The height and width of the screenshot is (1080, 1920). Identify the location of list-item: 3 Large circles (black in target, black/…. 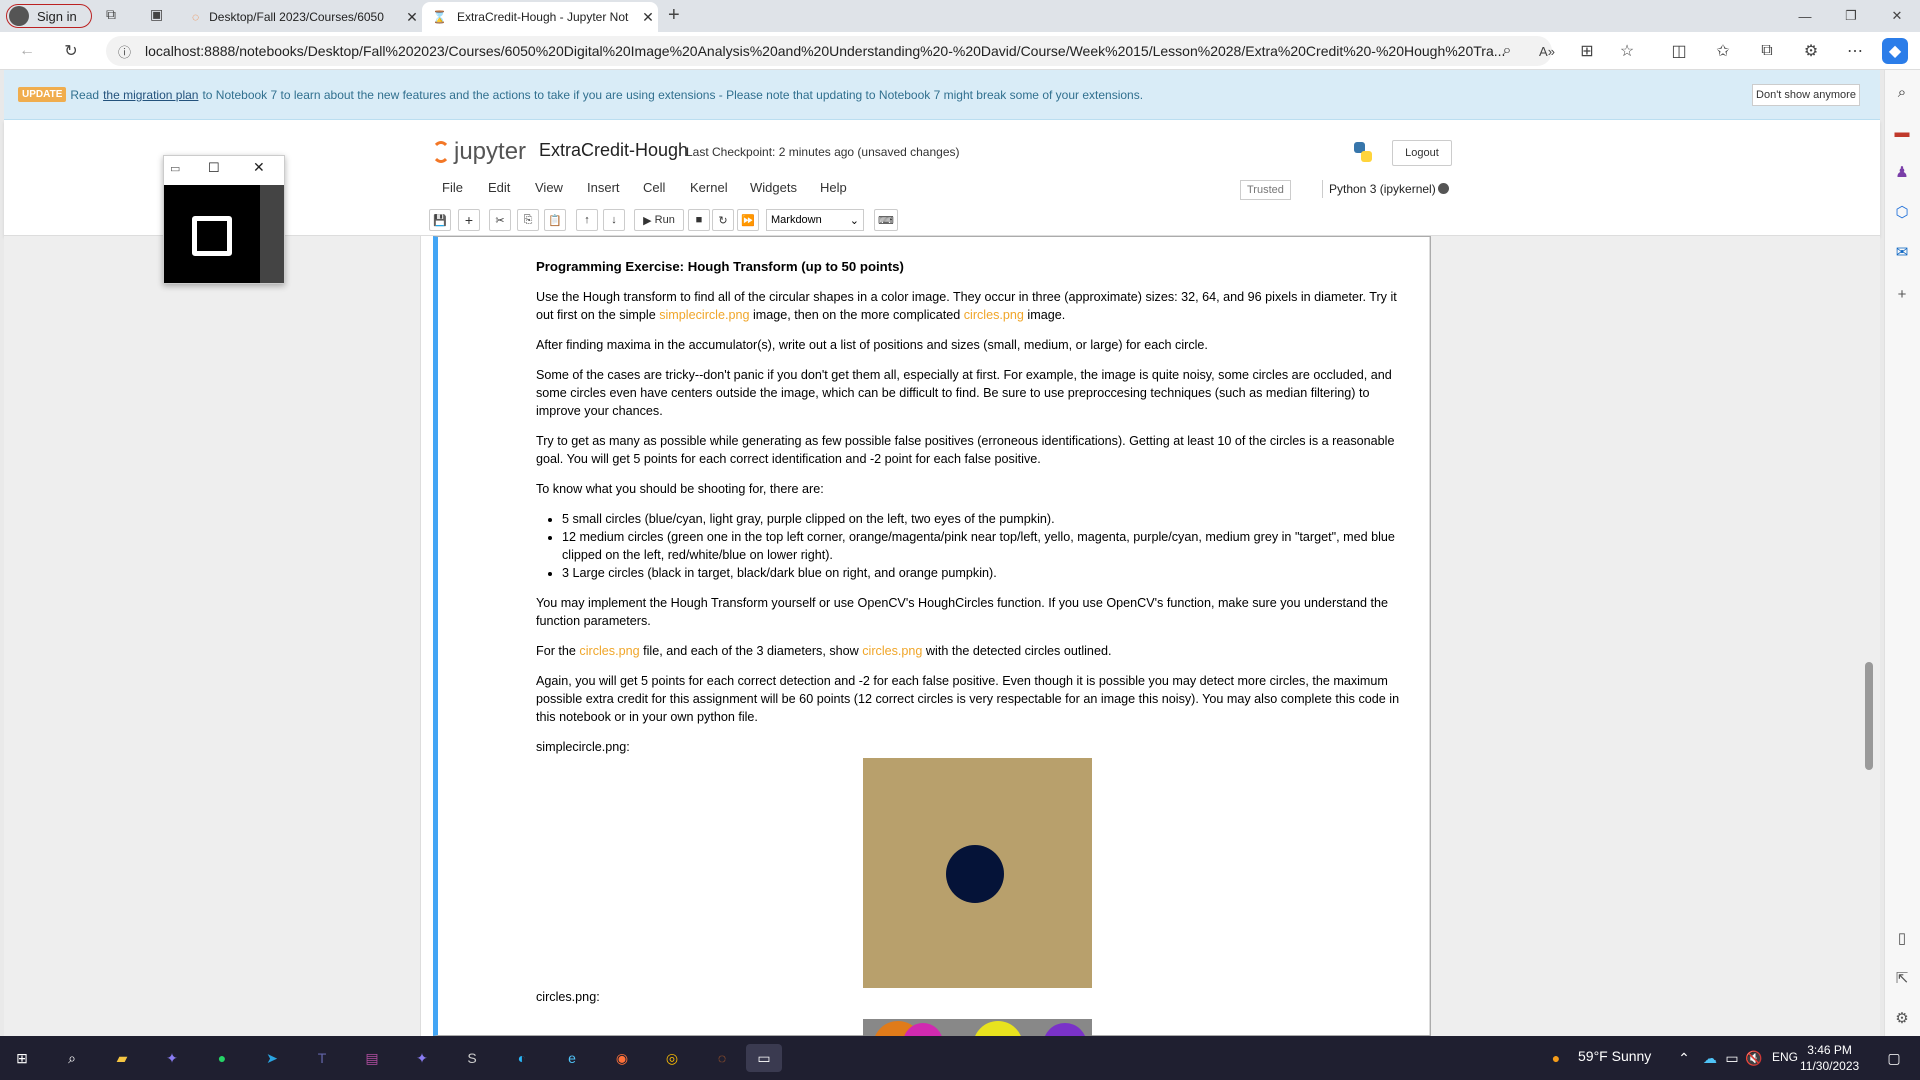
(982, 573).